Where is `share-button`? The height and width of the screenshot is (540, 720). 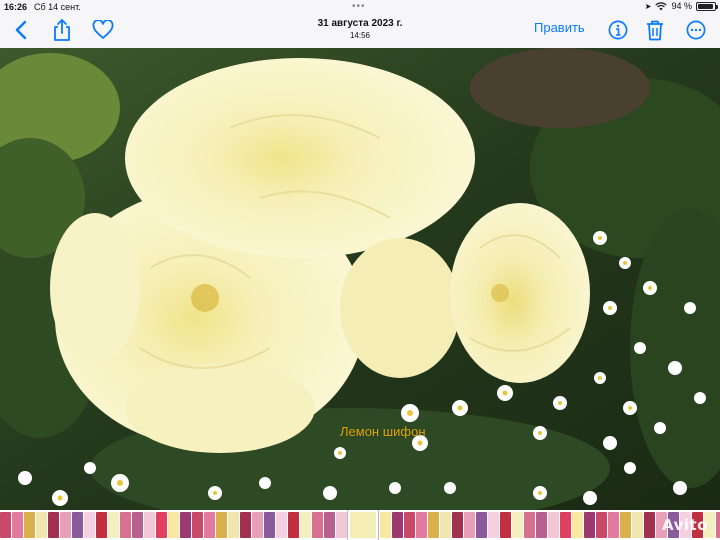
share-button is located at coordinates (62, 30).